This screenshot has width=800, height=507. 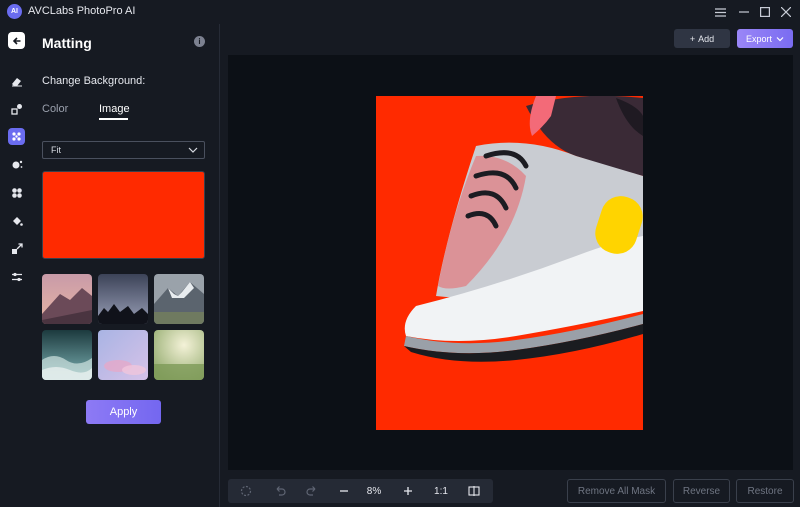 I want to click on tab-image: Image, so click(x=114, y=109).